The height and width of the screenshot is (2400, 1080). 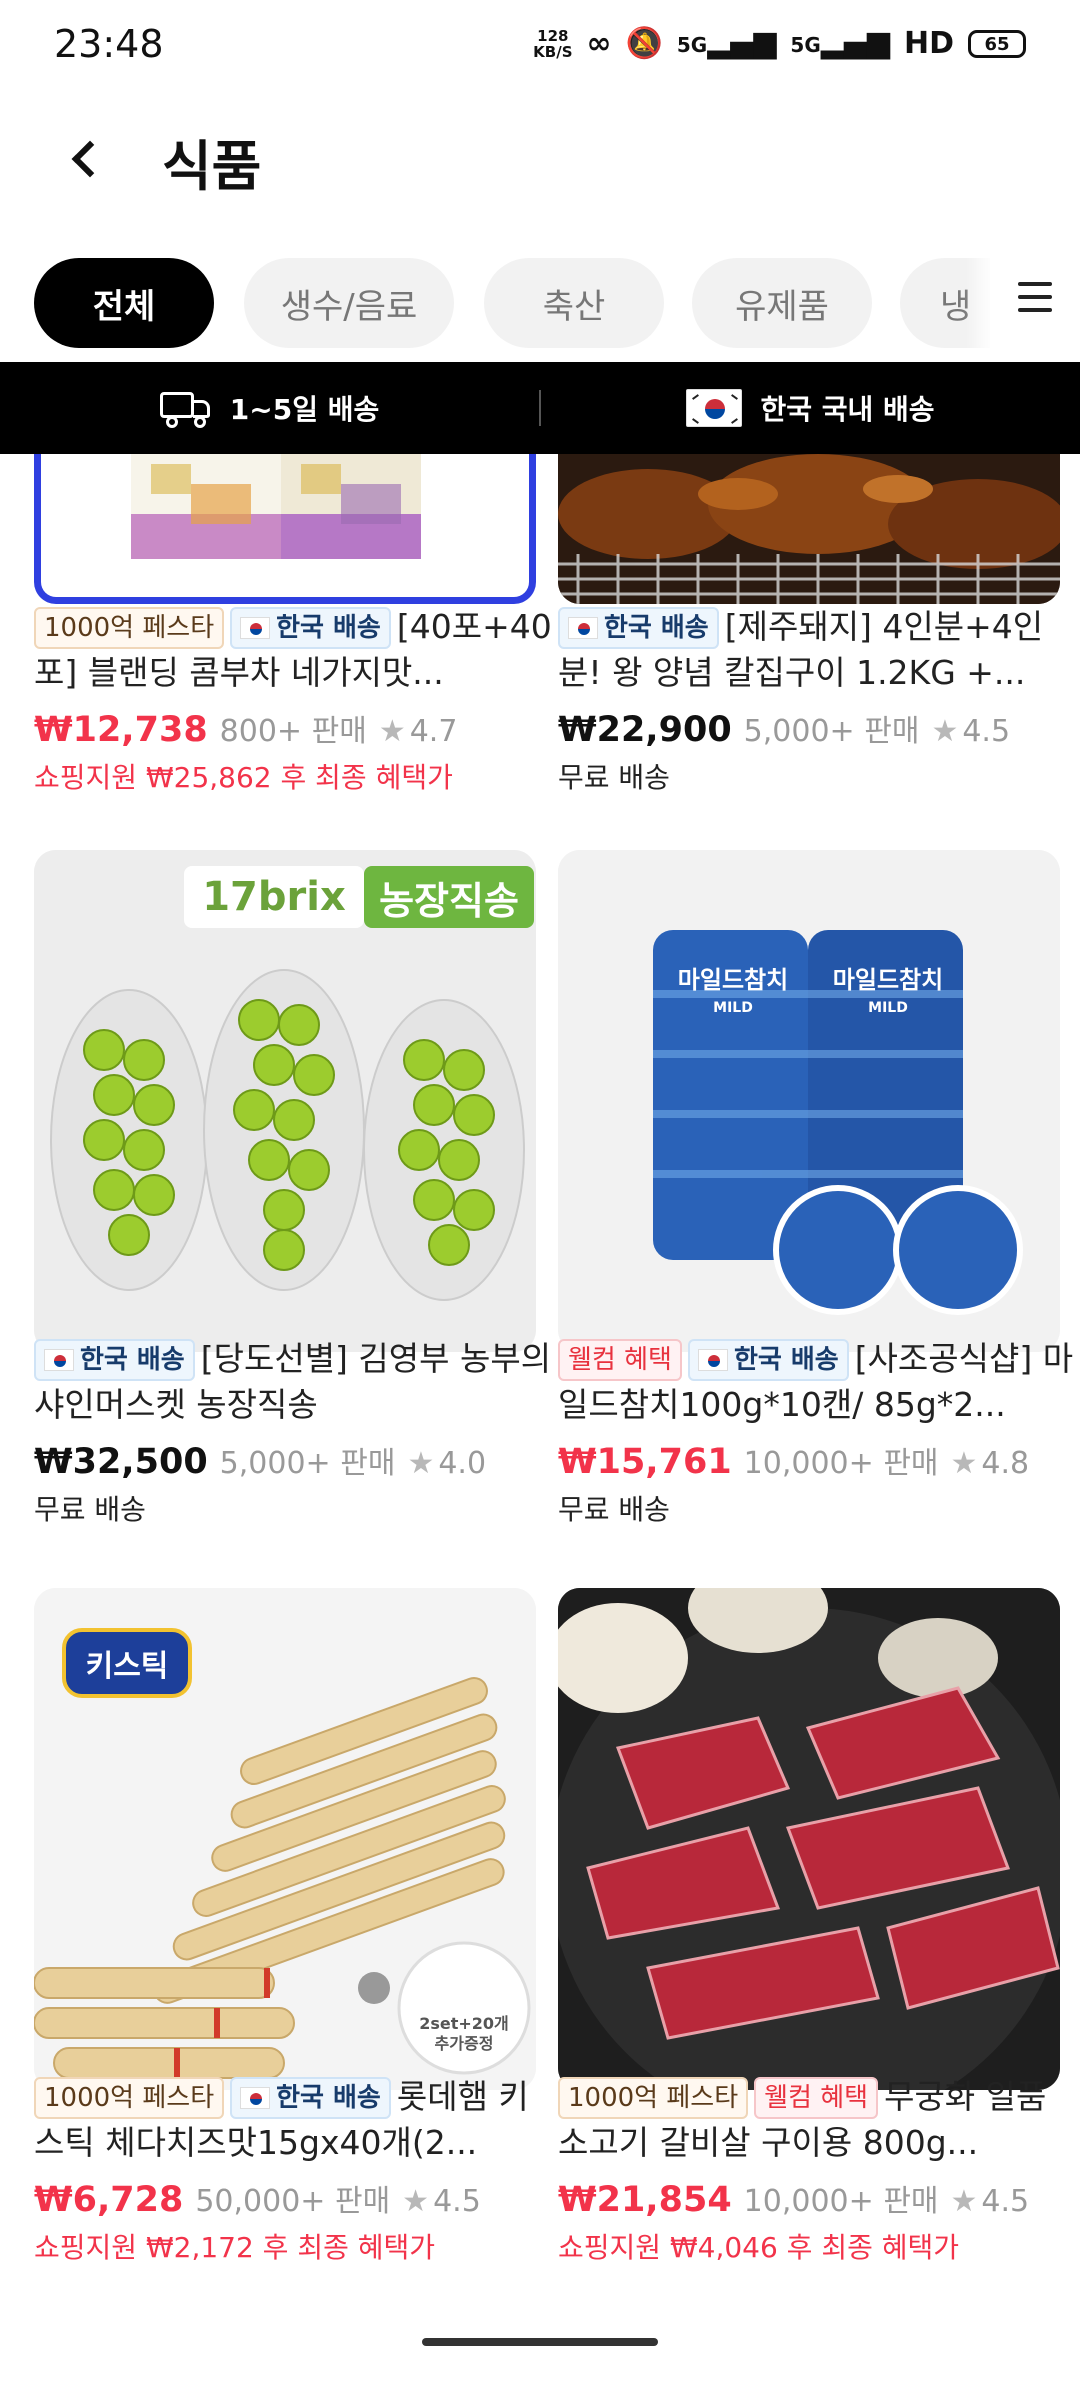 I want to click on chip-livestock: 축산, so click(x=574, y=303).